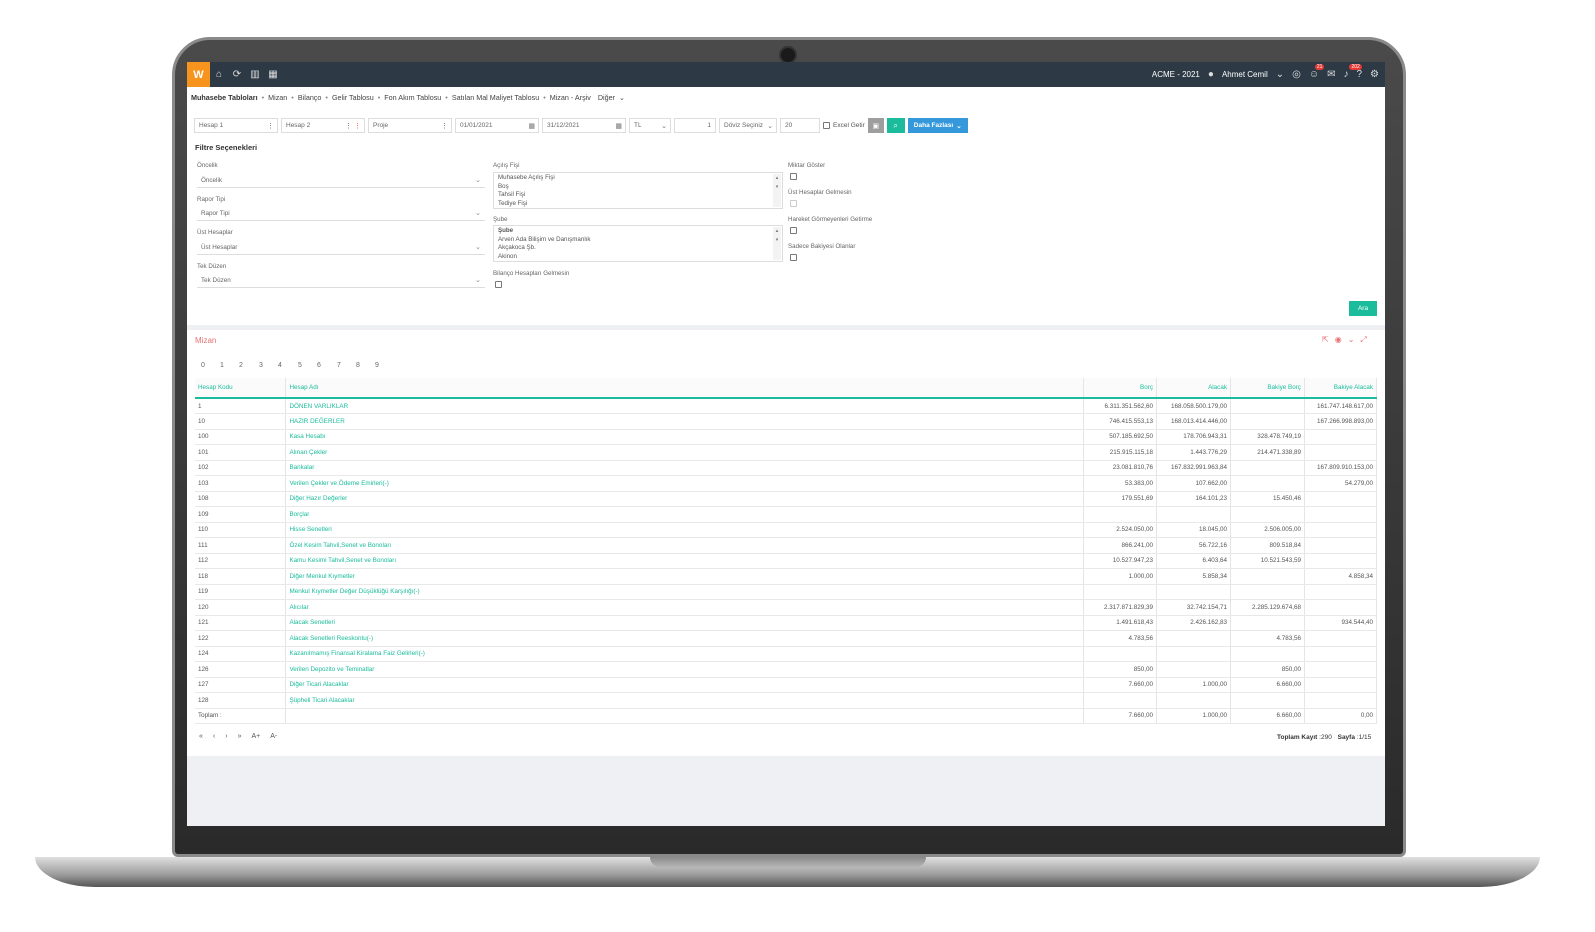 This screenshot has height=932, width=1595. What do you see at coordinates (638, 178) in the screenshot?
I see `list-item: Muhasebe Açılış Fişi` at bounding box center [638, 178].